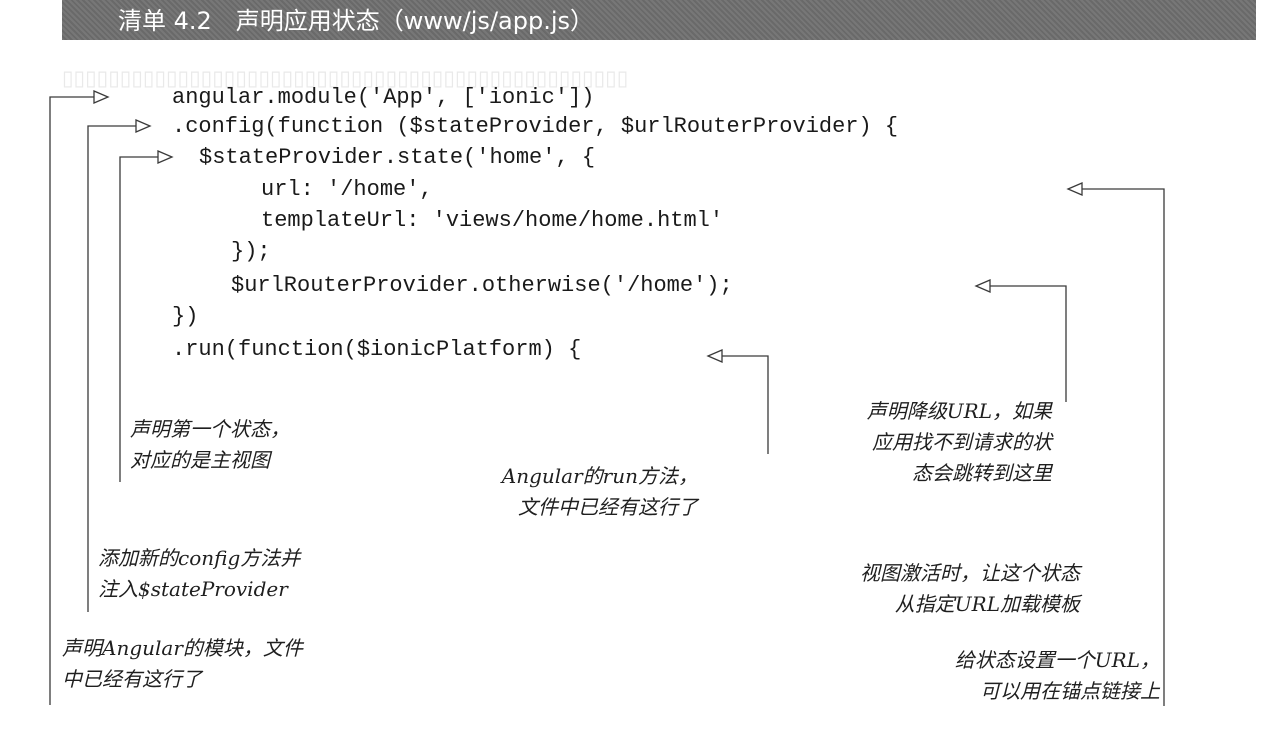 The height and width of the screenshot is (747, 1278). I want to click on annotation-angular-module: 声明Angular的模块，文件 中已经有这行了, so click(182, 664).